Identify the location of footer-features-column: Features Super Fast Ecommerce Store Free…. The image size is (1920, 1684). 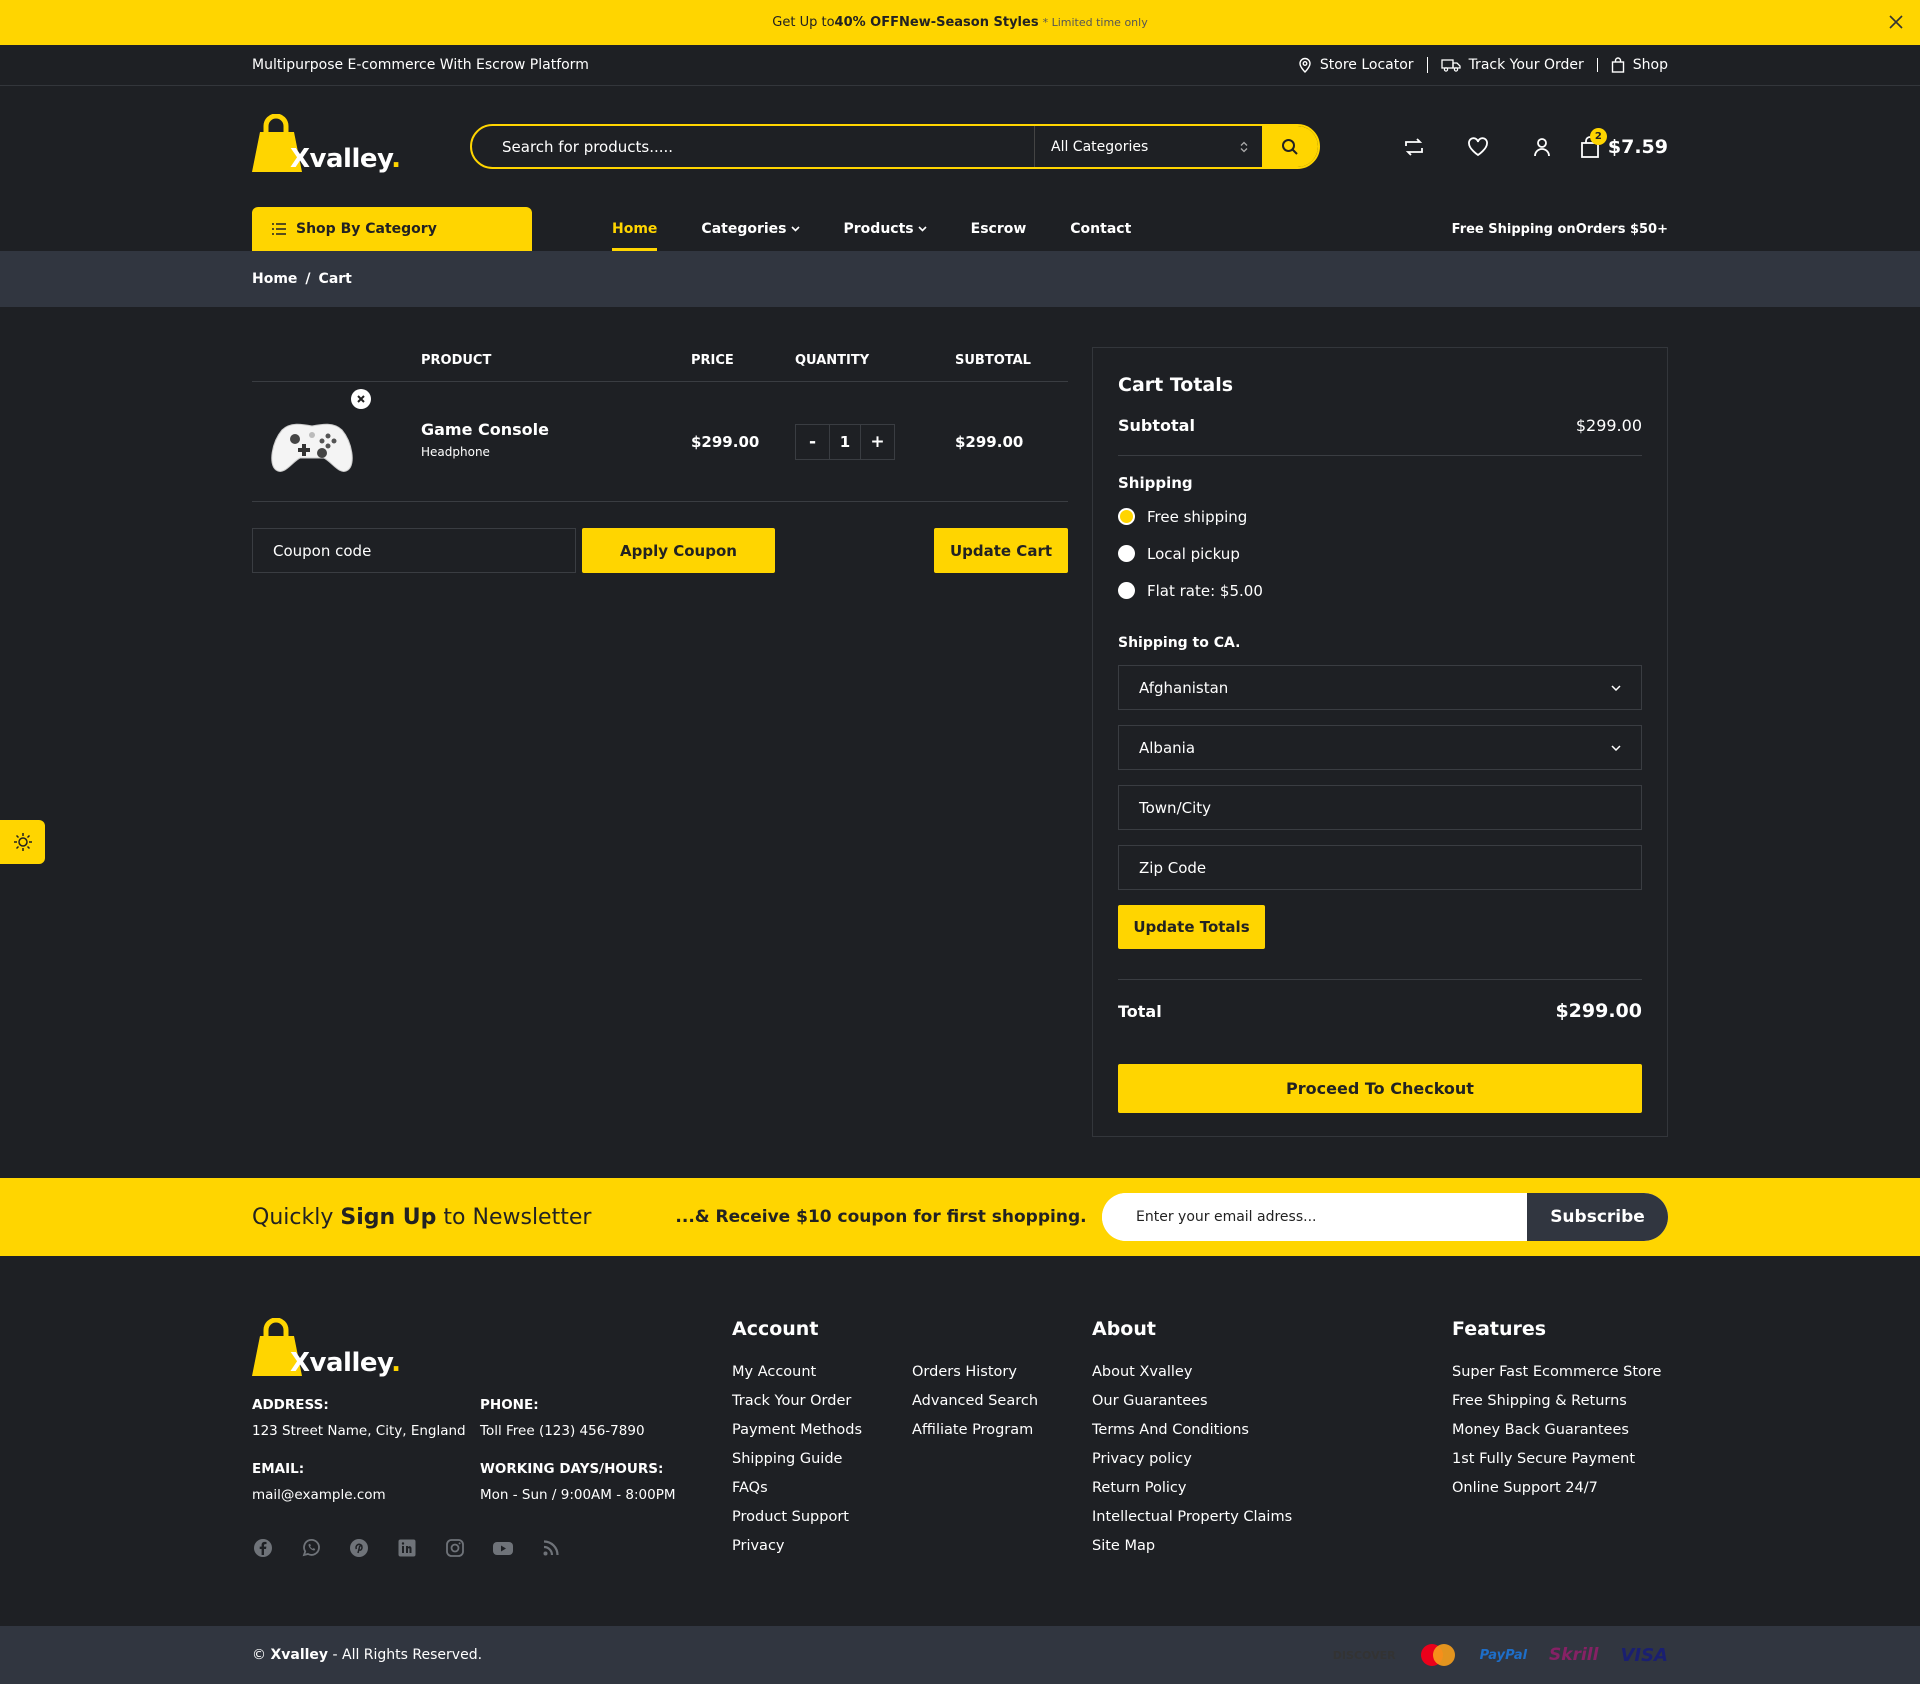
(1556, 1410).